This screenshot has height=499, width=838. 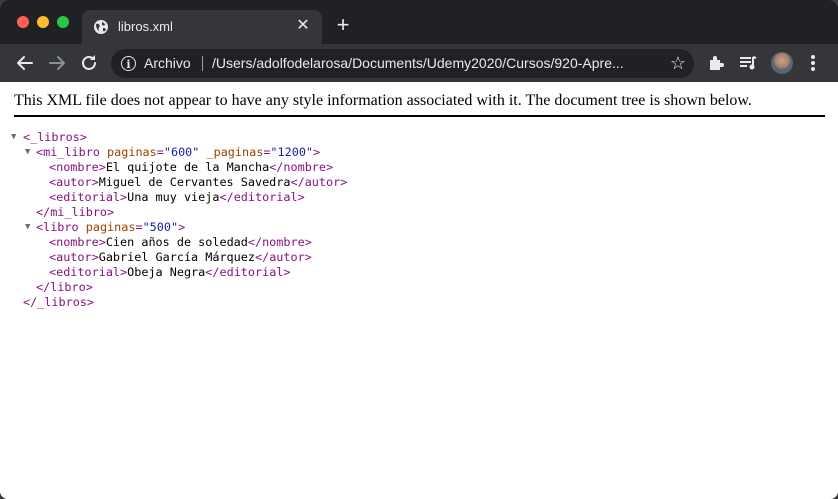 What do you see at coordinates (179, 137) in the screenshot?
I see `xml-line: ▼ <_libros>` at bounding box center [179, 137].